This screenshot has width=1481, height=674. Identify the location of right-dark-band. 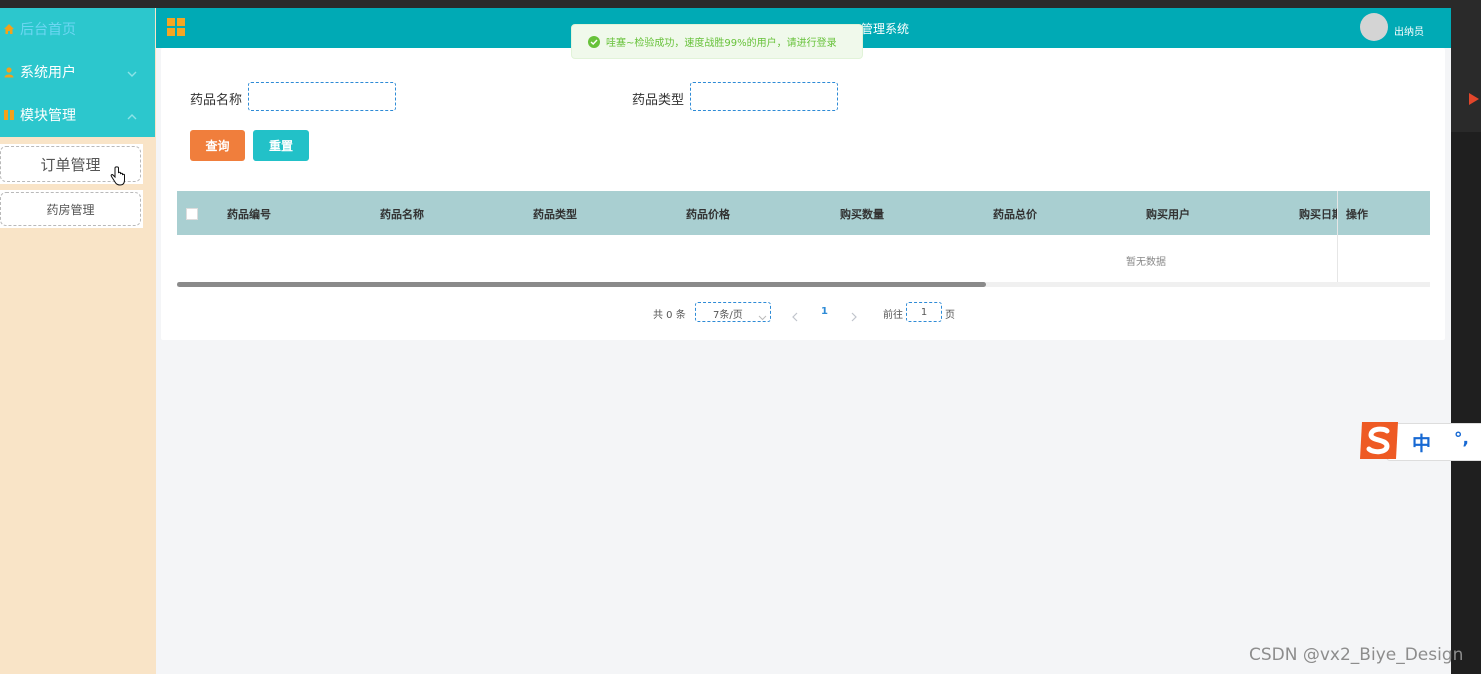
(1466, 403).